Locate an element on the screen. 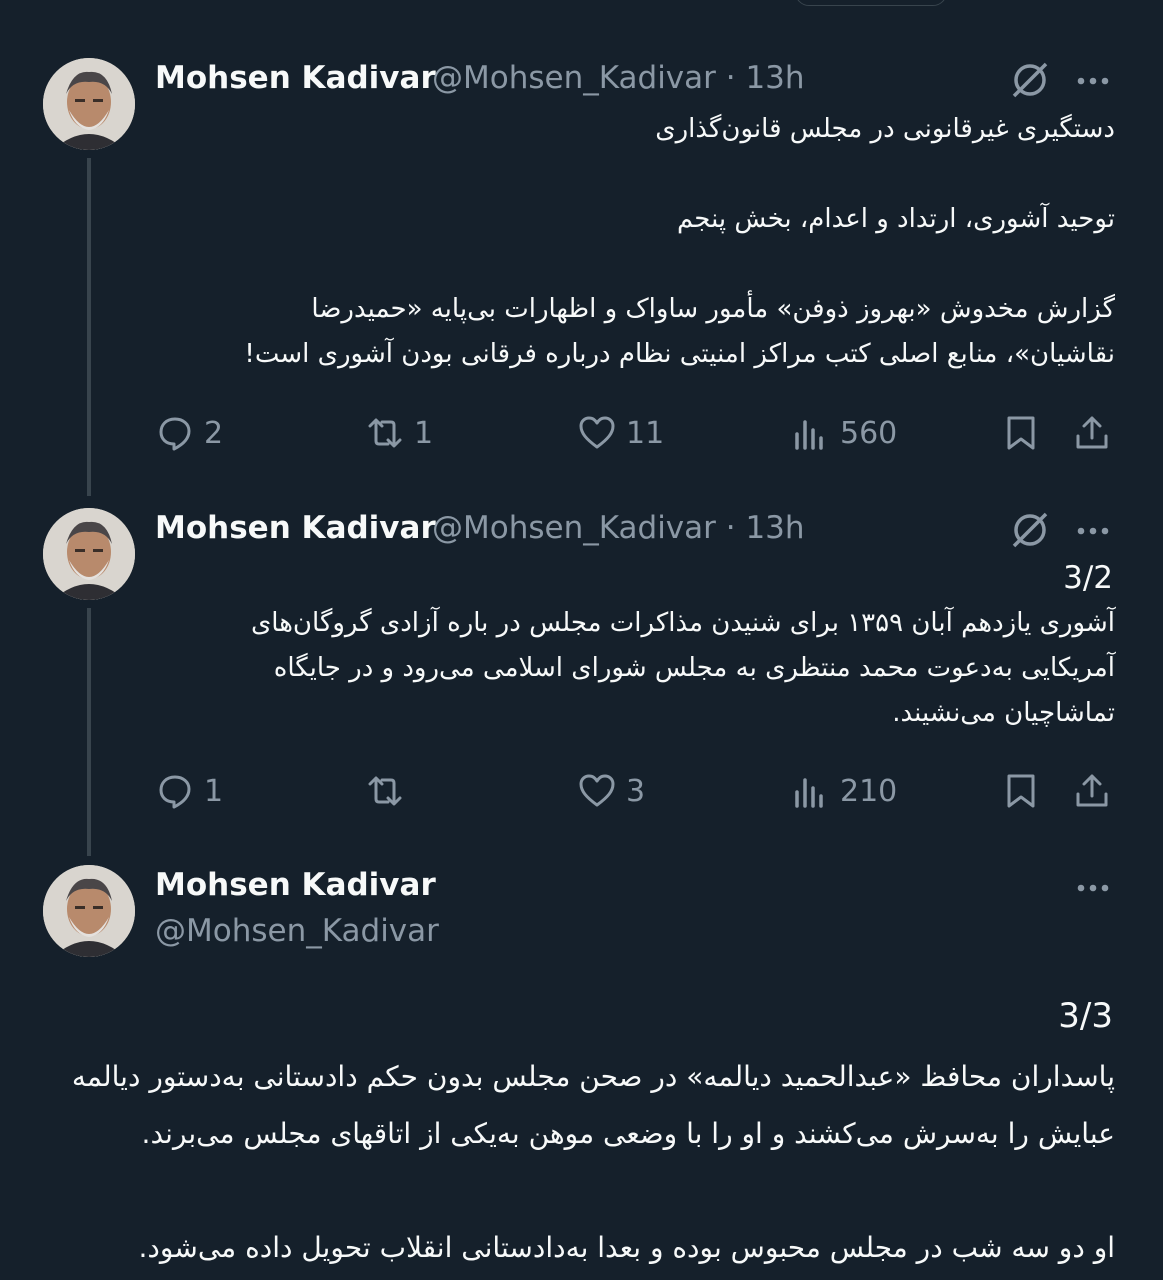 This screenshot has height=1280, width=1163. retweet-button is located at coordinates (390, 791).